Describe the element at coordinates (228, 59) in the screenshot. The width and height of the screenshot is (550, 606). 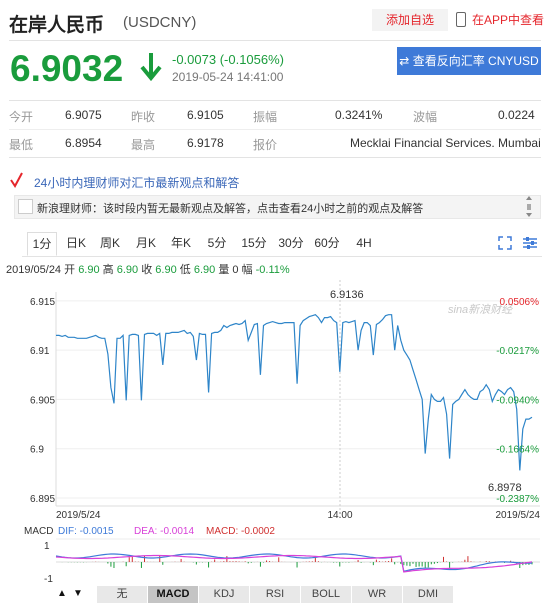
I see `price-change: -0.0073 (-0.1056%)` at that location.